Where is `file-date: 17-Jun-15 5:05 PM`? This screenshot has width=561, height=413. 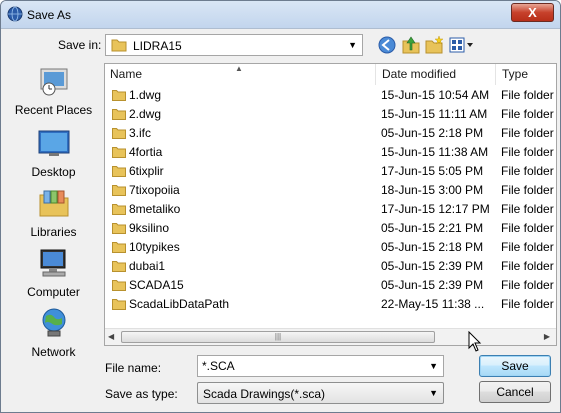 file-date: 17-Jun-15 5:05 PM is located at coordinates (432, 171).